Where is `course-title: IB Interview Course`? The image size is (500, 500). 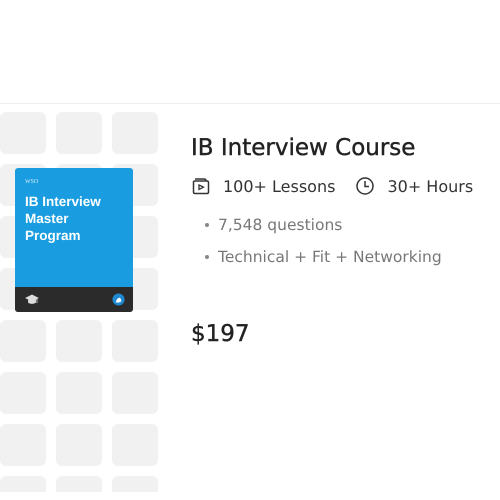 course-title: IB Interview Course is located at coordinates (303, 148).